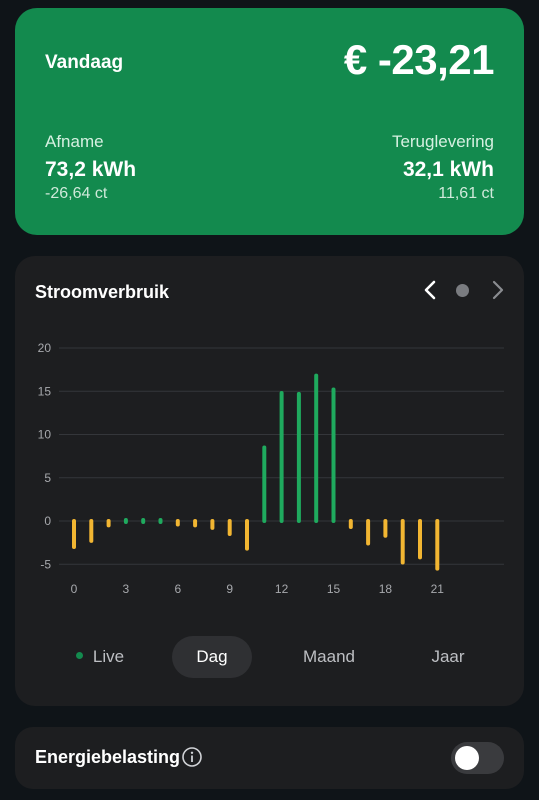  What do you see at coordinates (269, 657) in the screenshot?
I see `period-tabs: Live Dag Maand Jaar` at bounding box center [269, 657].